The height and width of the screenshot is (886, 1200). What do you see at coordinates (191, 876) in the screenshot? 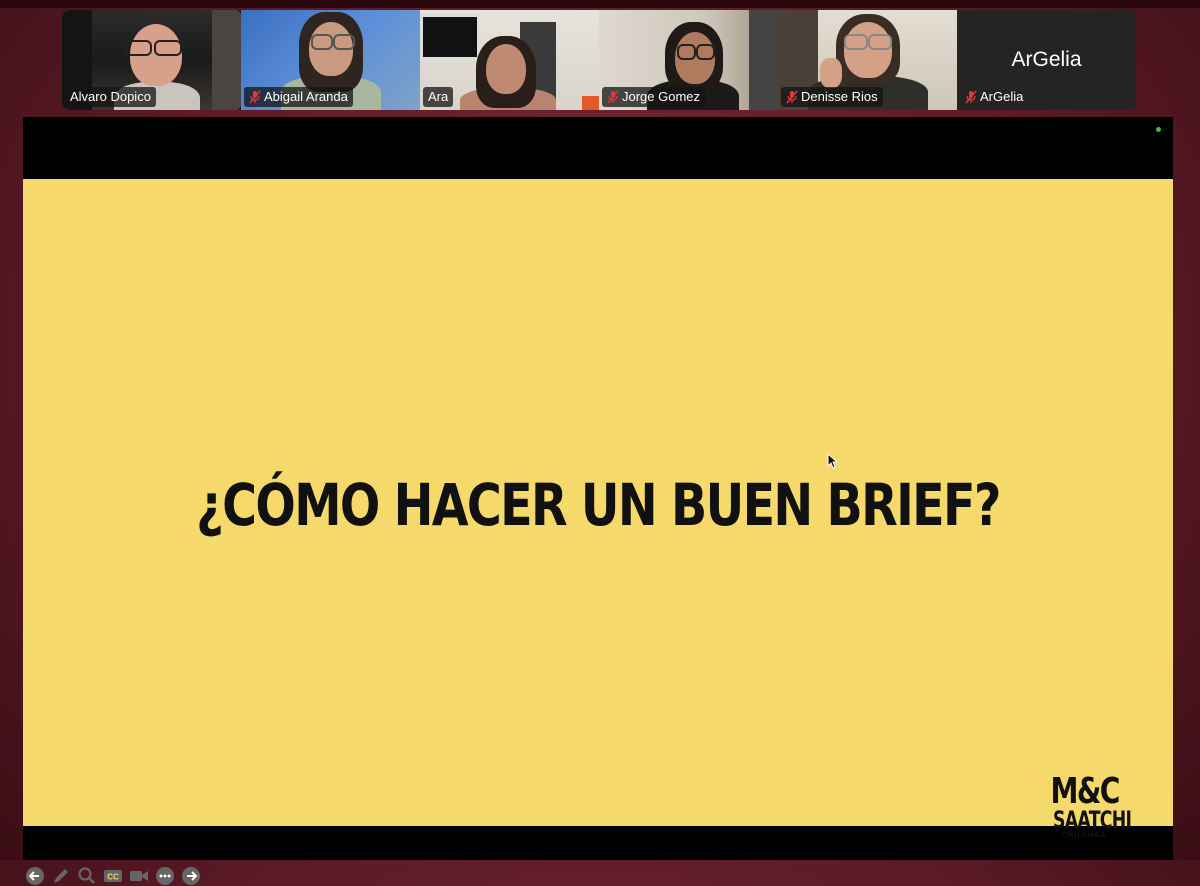
I see `forward-arrow-icon` at bounding box center [191, 876].